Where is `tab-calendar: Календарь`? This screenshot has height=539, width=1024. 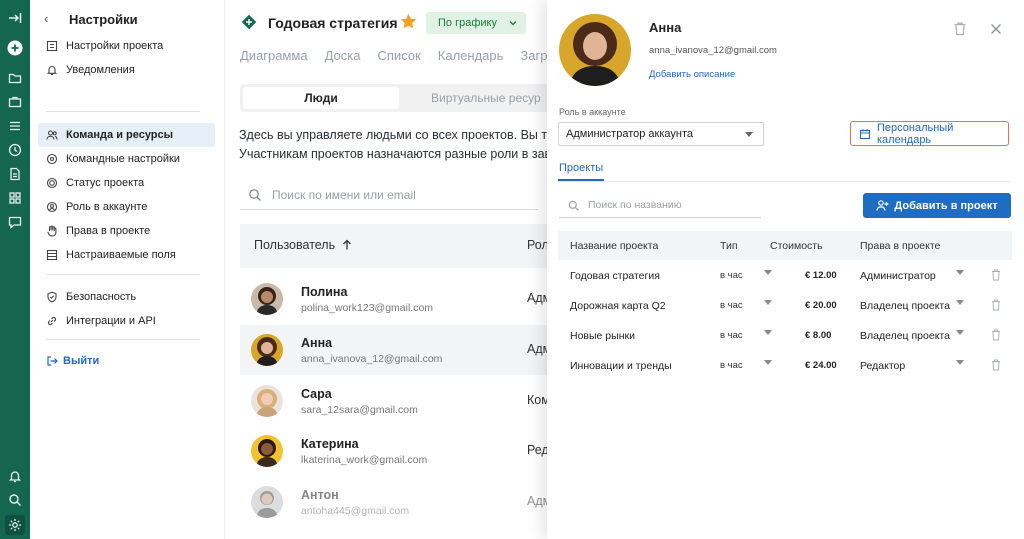 tab-calendar: Календарь is located at coordinates (471, 55).